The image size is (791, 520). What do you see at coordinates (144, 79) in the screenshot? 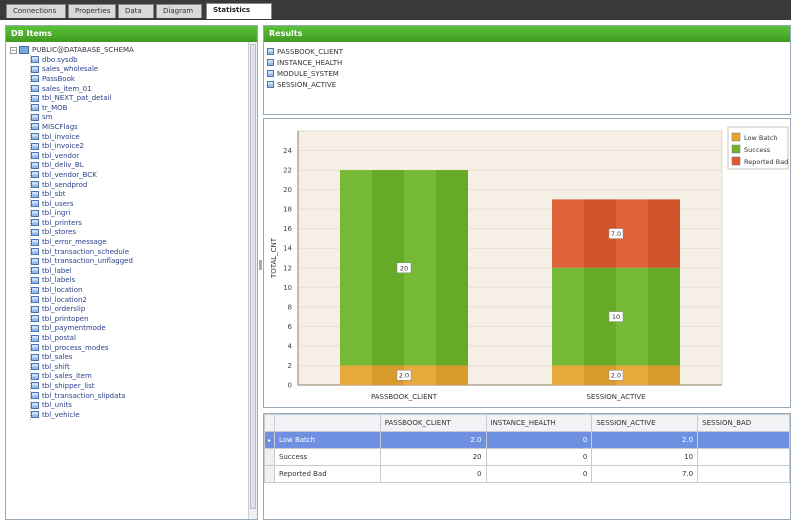
I see `tree-item: PassBook` at bounding box center [144, 79].